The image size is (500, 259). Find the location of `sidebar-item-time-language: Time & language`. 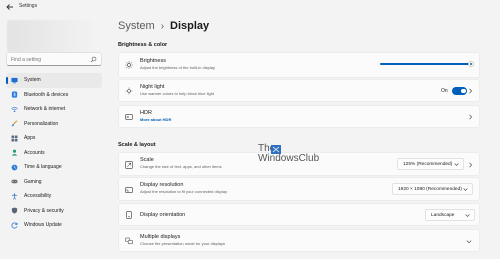

sidebar-item-time-language: Time & language is located at coordinates (54, 167).